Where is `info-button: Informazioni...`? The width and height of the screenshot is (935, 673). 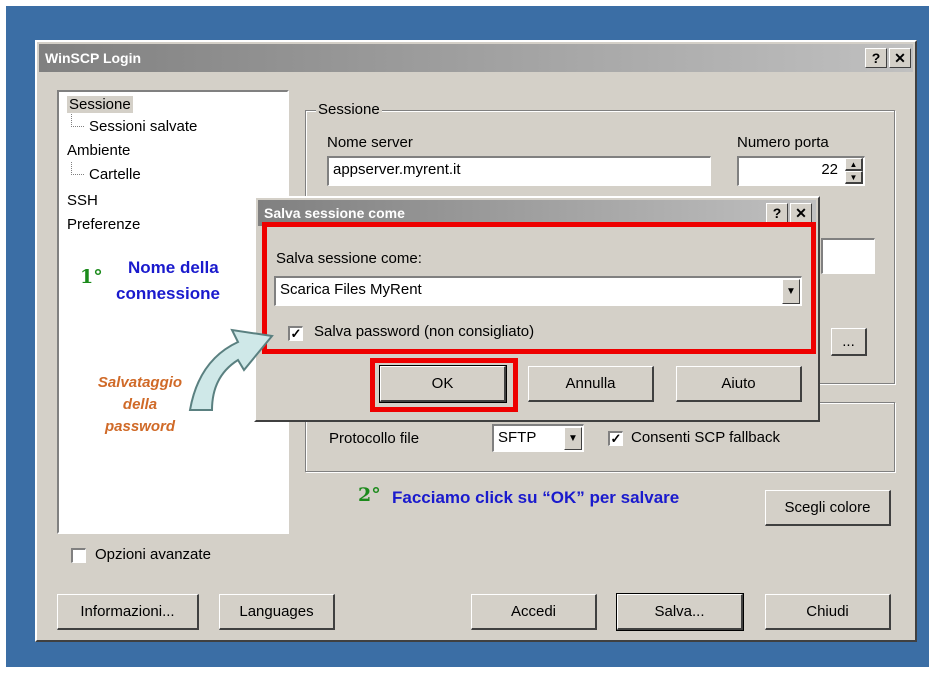 info-button: Informazioni... is located at coordinates (128, 612).